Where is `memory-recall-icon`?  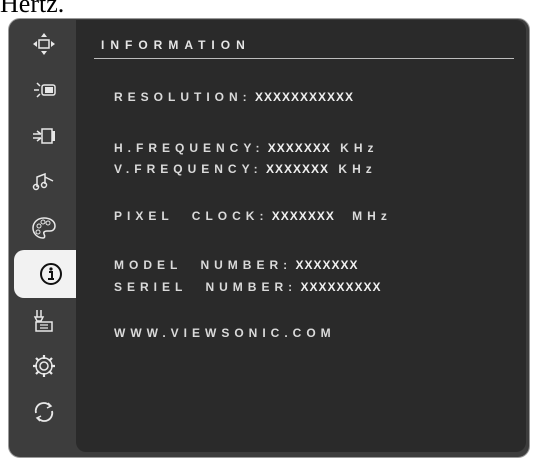 memory-recall-icon is located at coordinates (44, 412).